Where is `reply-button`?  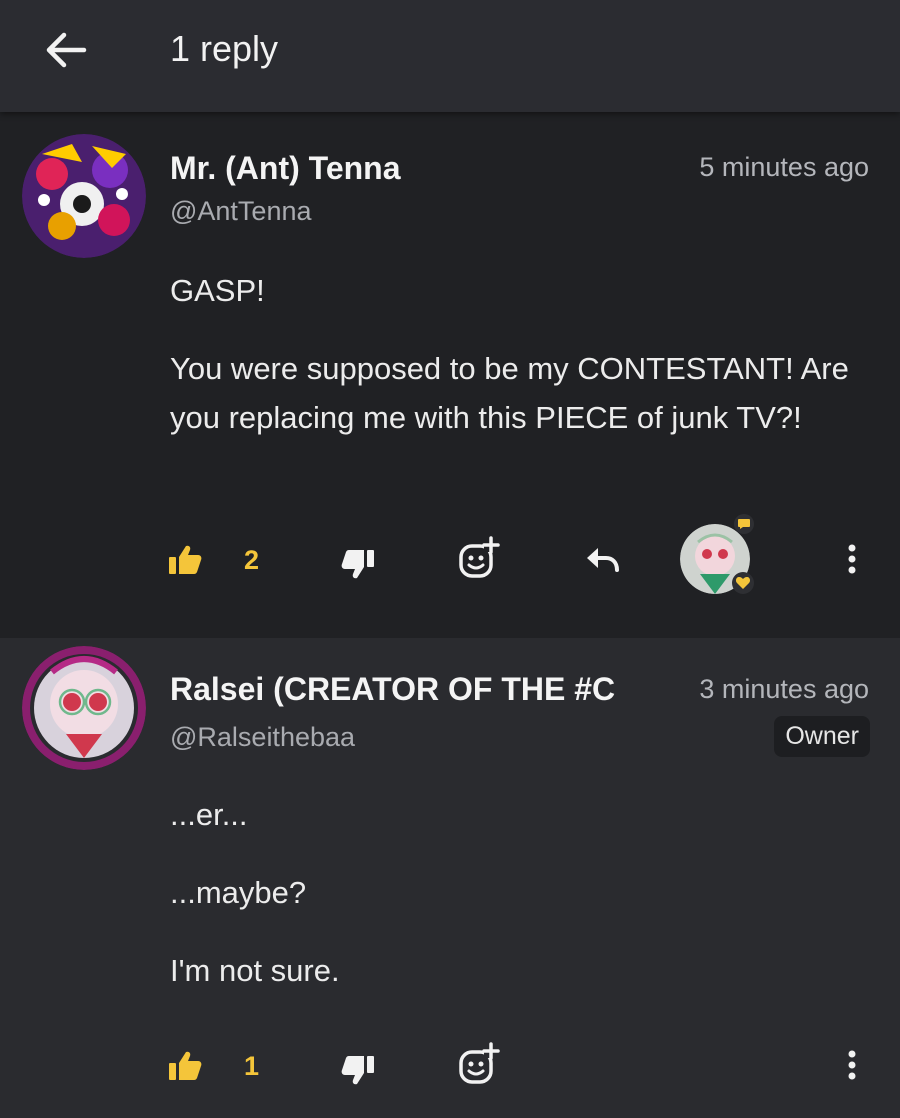 reply-button is located at coordinates (602, 560).